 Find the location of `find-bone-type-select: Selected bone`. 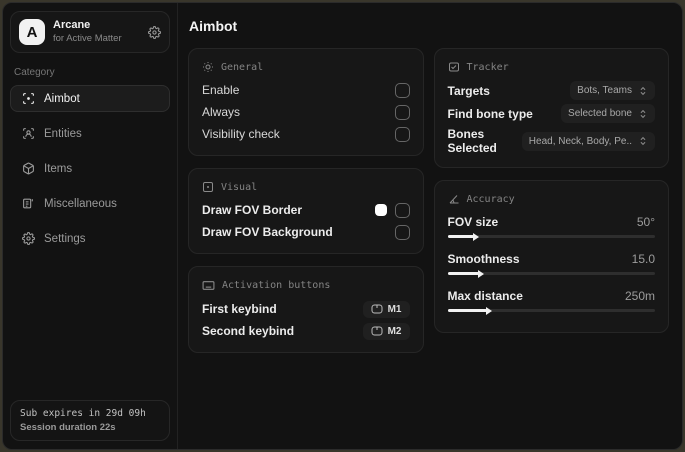

find-bone-type-select: Selected bone is located at coordinates (608, 113).